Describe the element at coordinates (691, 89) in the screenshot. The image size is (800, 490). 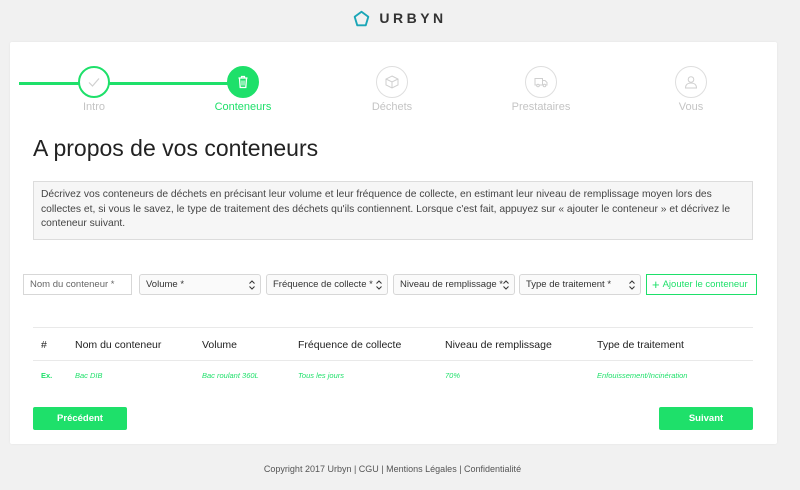
I see `step-vous: Vous` at that location.